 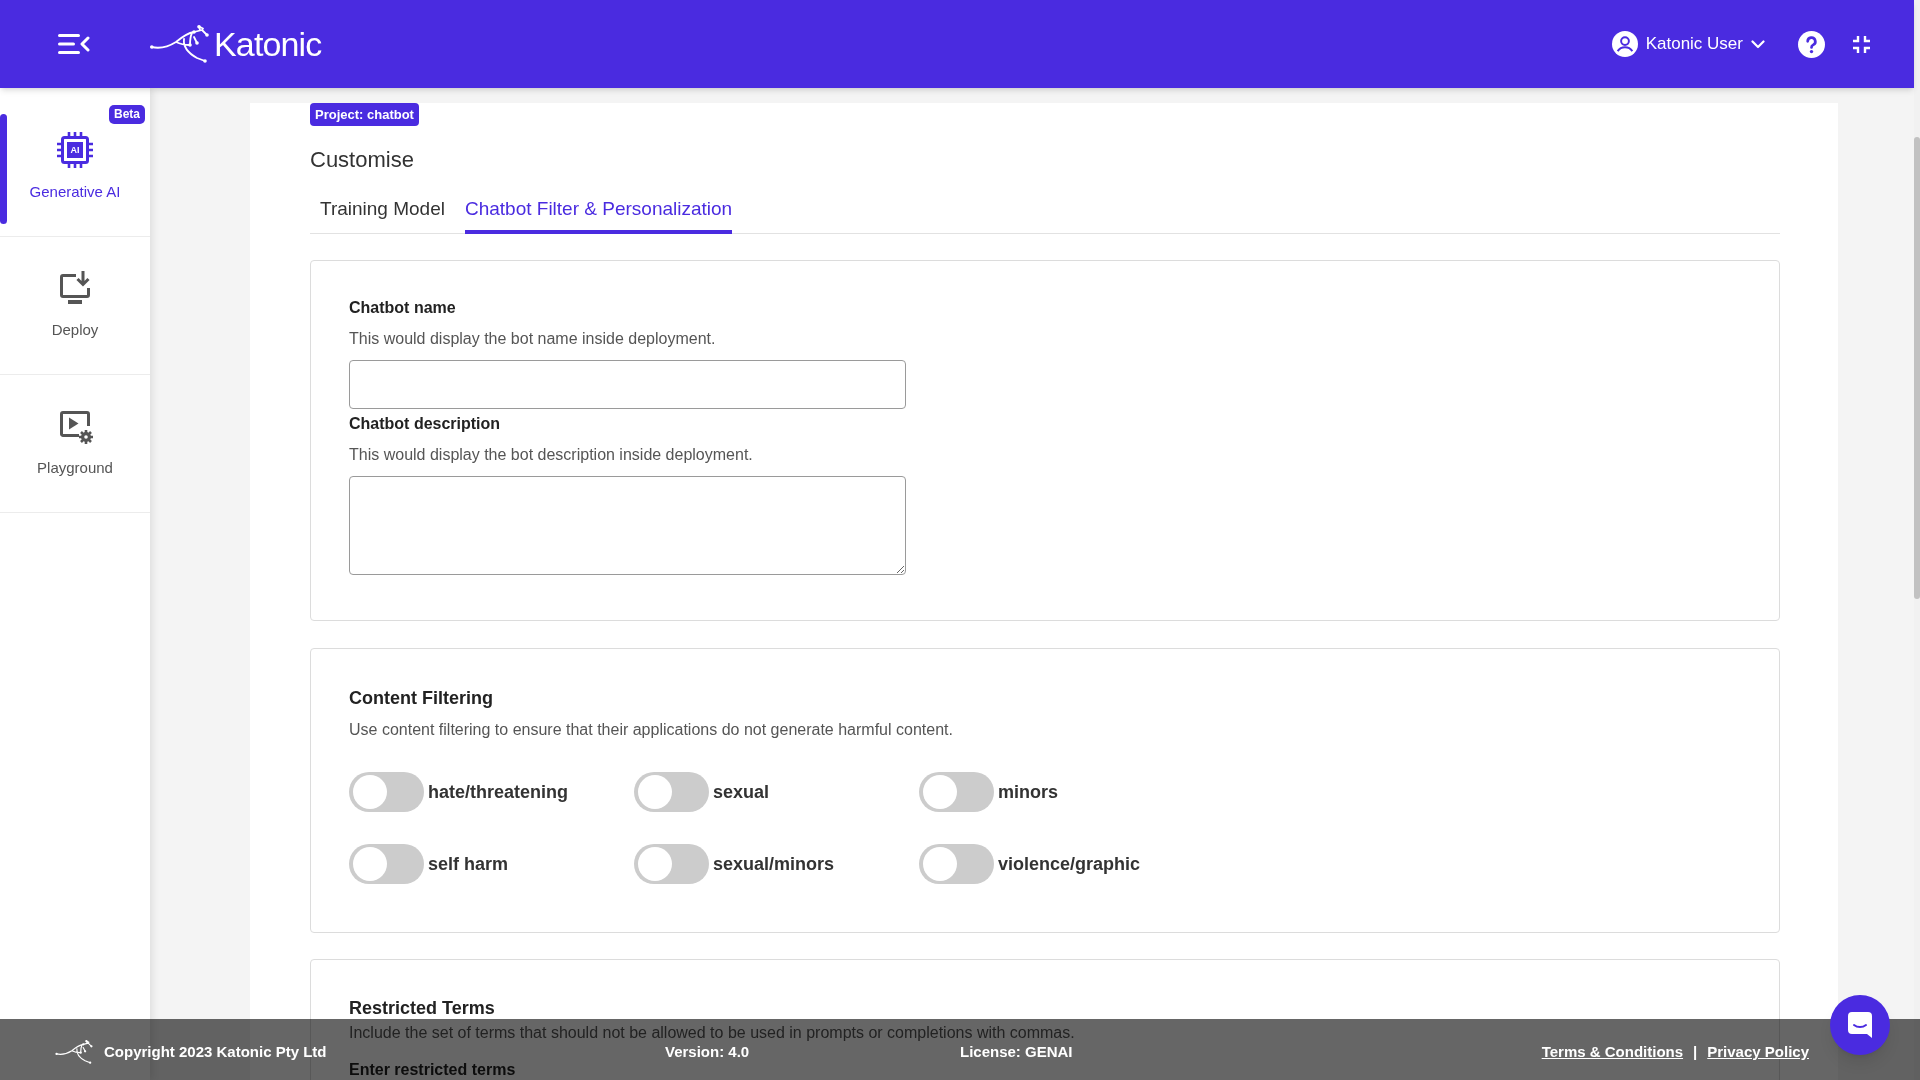 I want to click on footer-link: Terms & Conditions, so click(x=1612, y=1051).